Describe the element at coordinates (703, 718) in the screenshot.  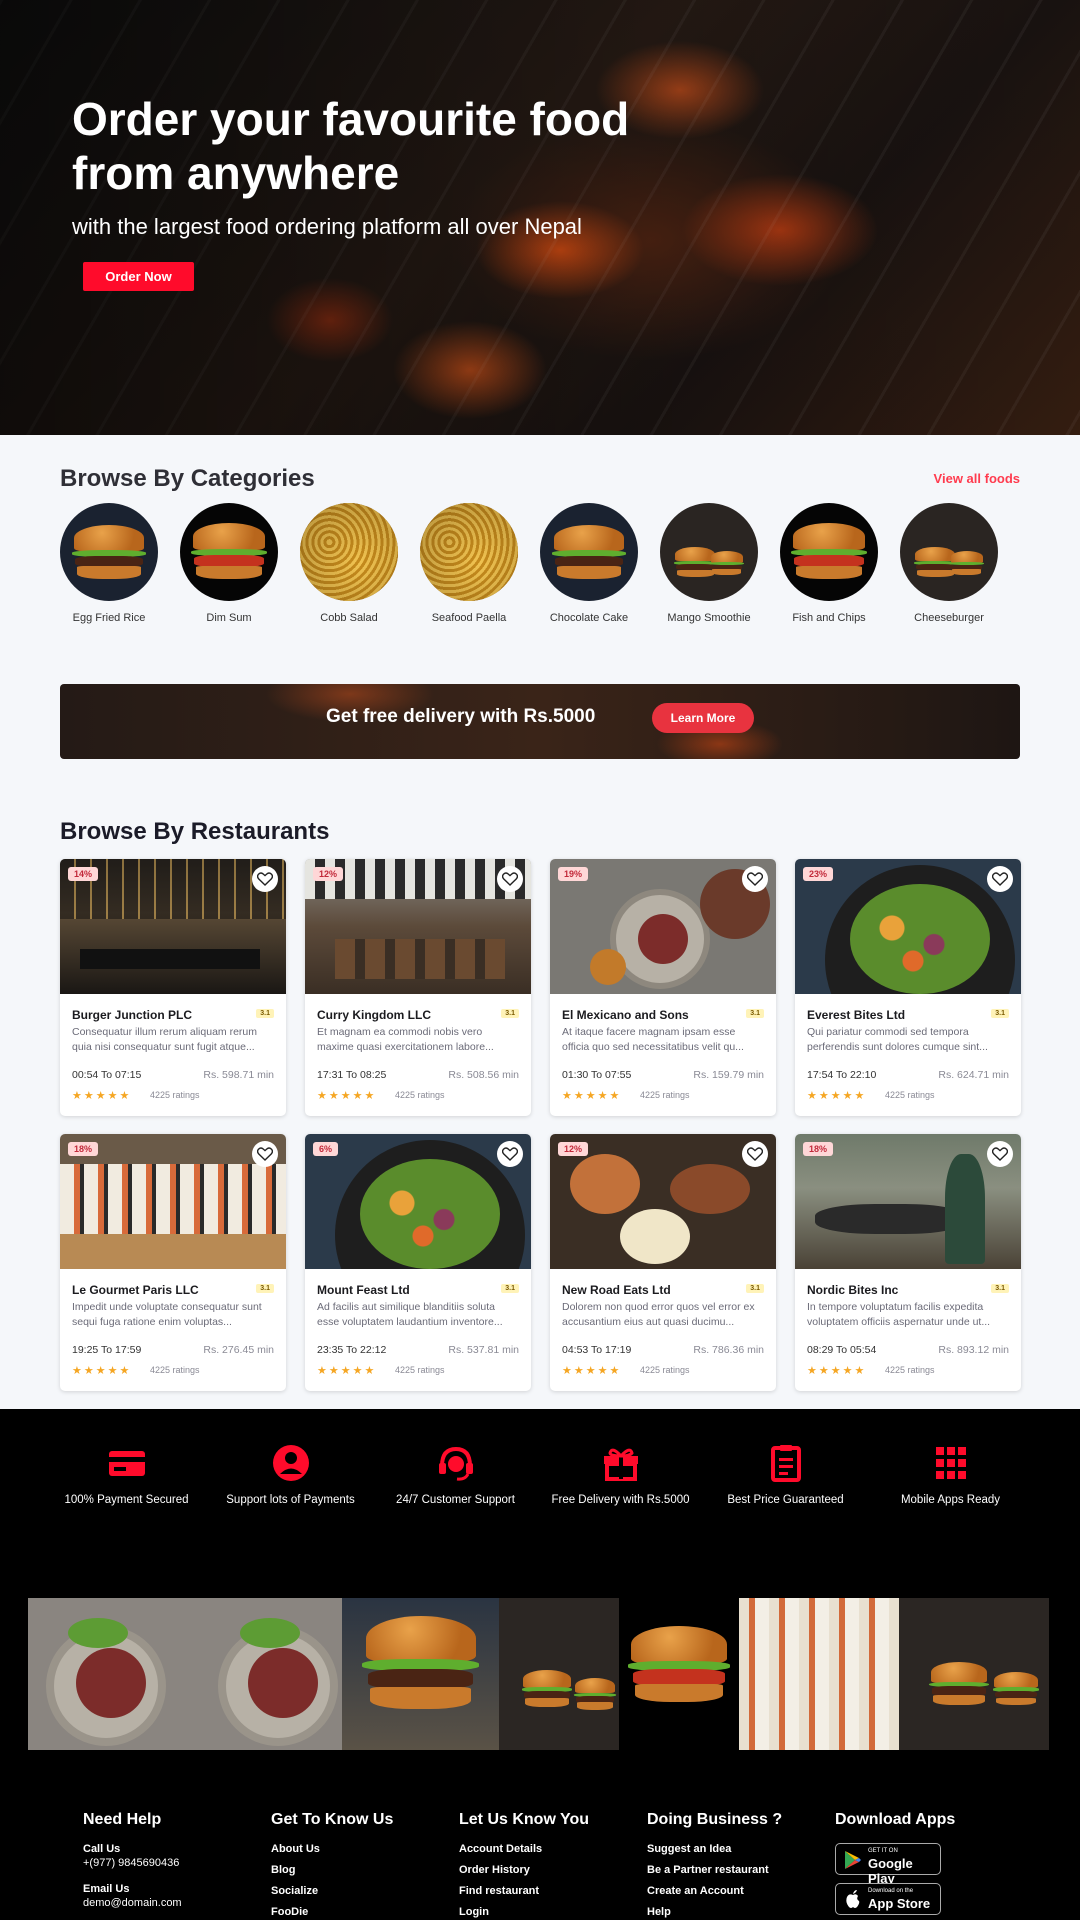
I see `learn-more-button: Learn More` at that location.